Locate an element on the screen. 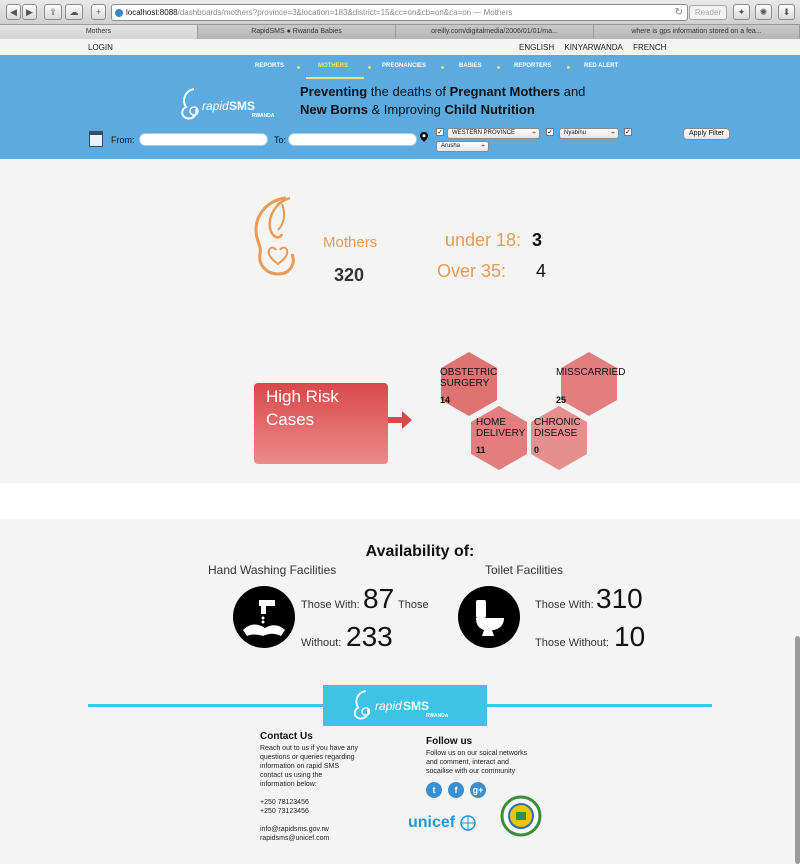  extension-icon: ✦ is located at coordinates (741, 12).